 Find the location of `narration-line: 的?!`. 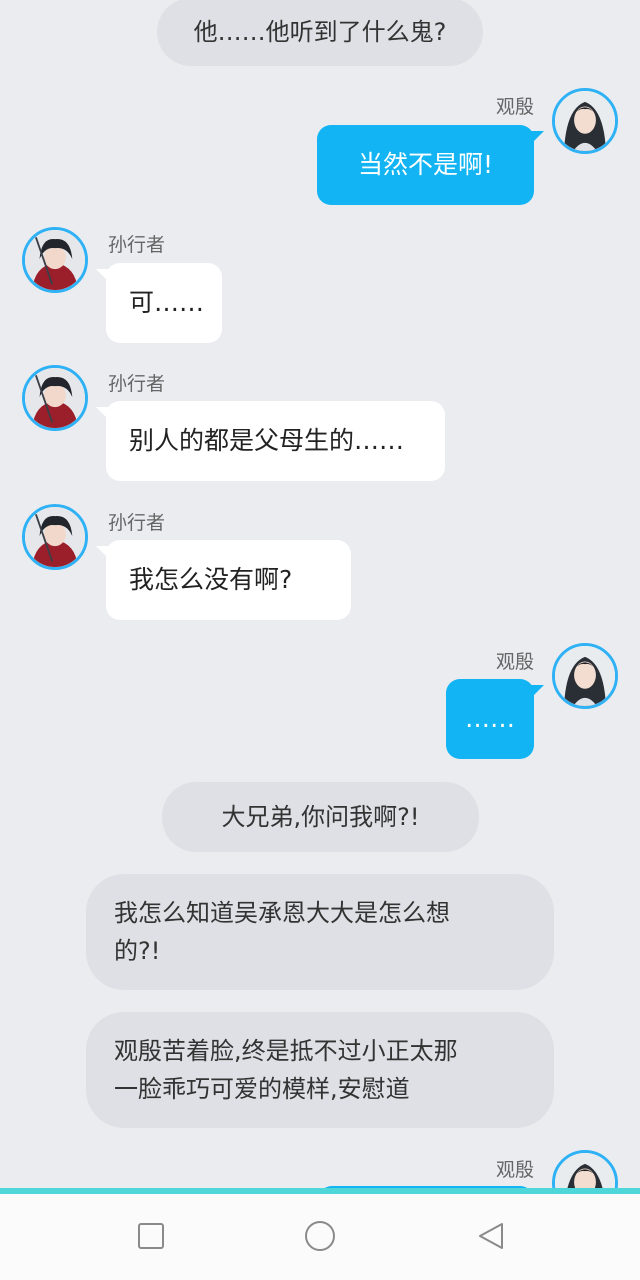

narration-line: 的?! is located at coordinates (137, 951).